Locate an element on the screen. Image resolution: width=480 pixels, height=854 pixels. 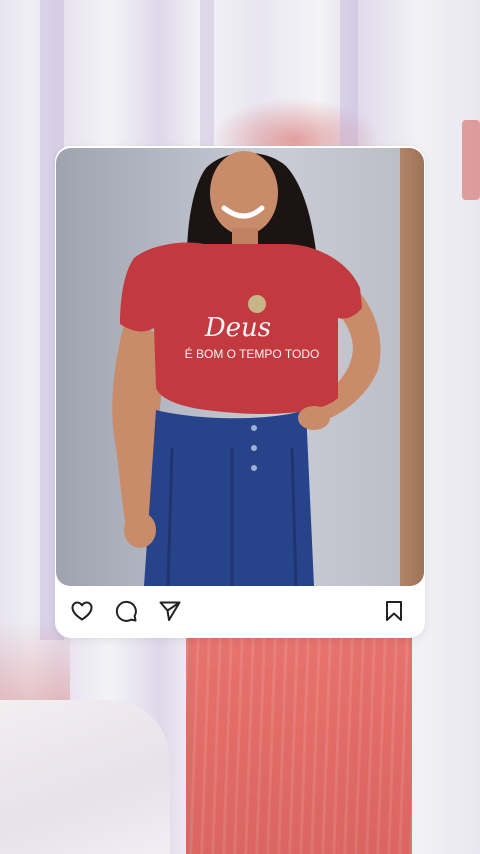
bookmark-icon is located at coordinates (394, 611).